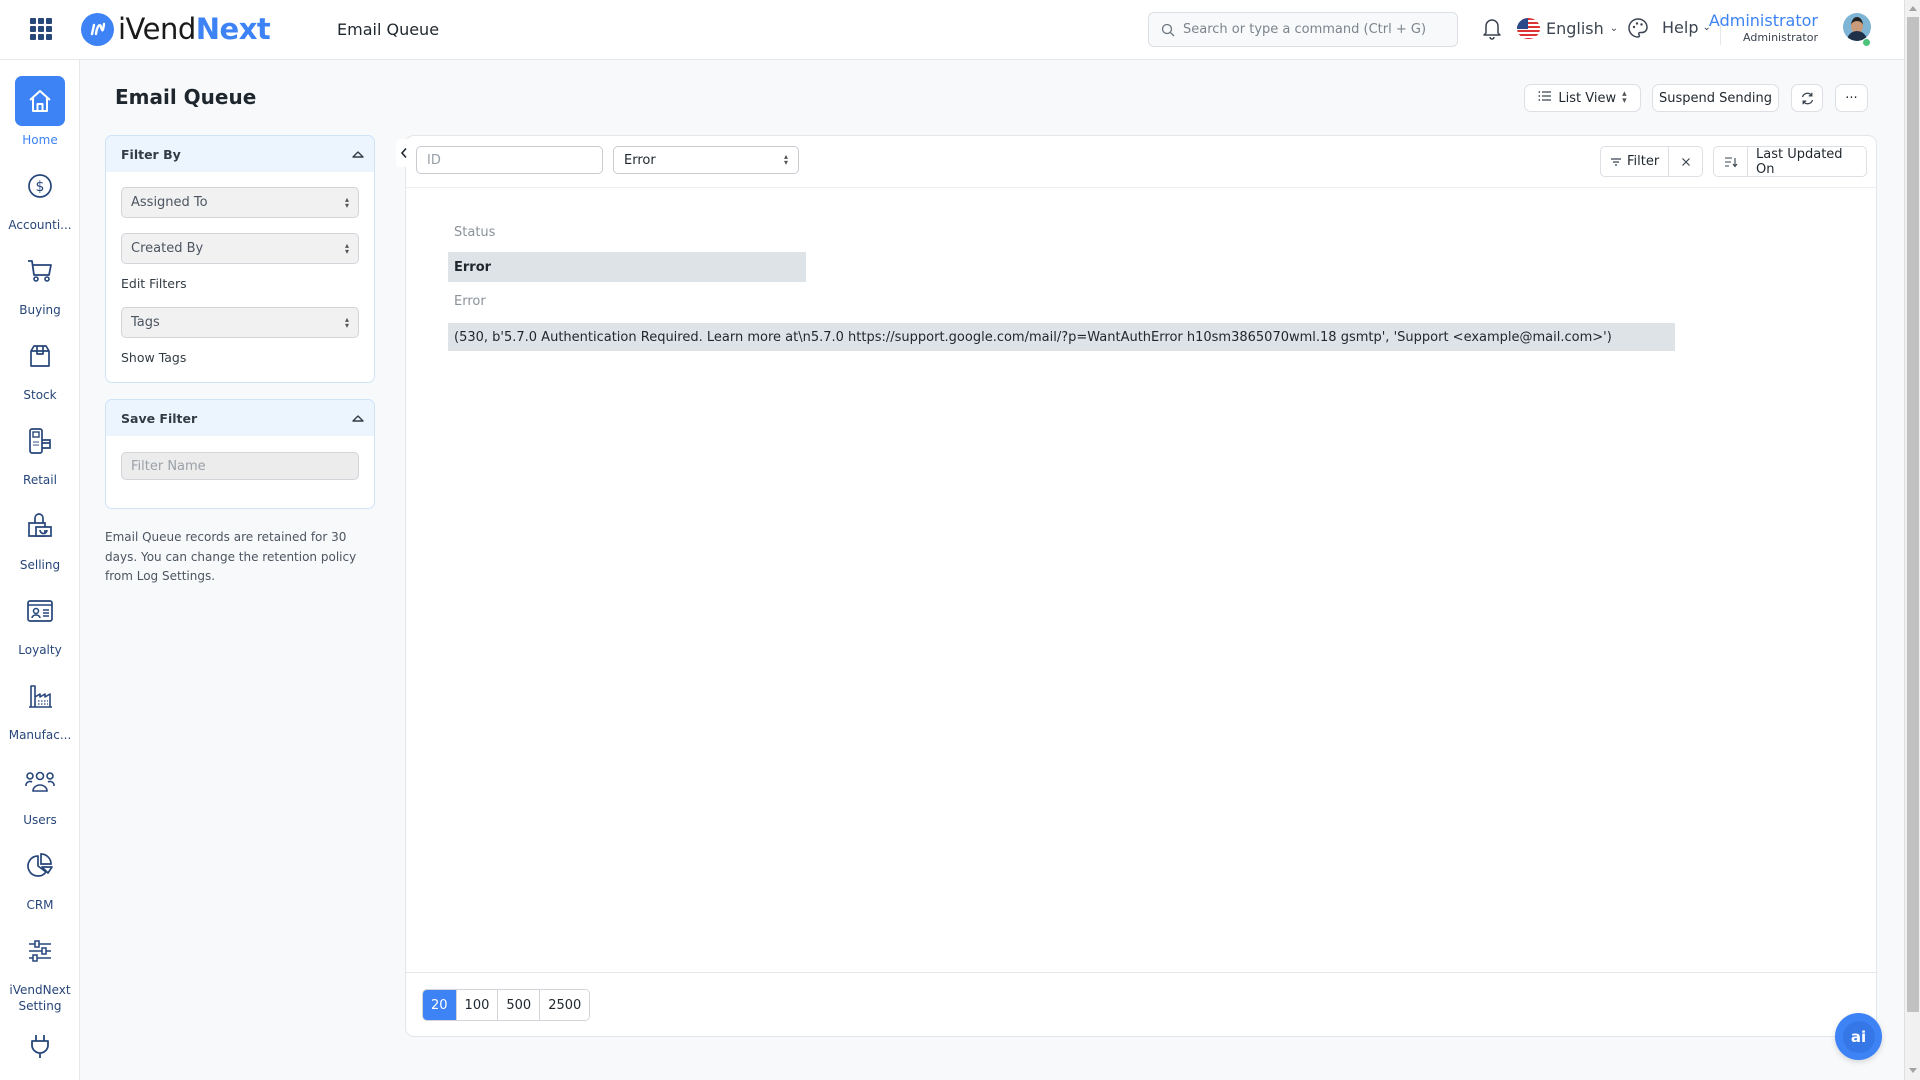 This screenshot has height=1080, width=1920. I want to click on show-tags-link: Show Tags, so click(240, 357).